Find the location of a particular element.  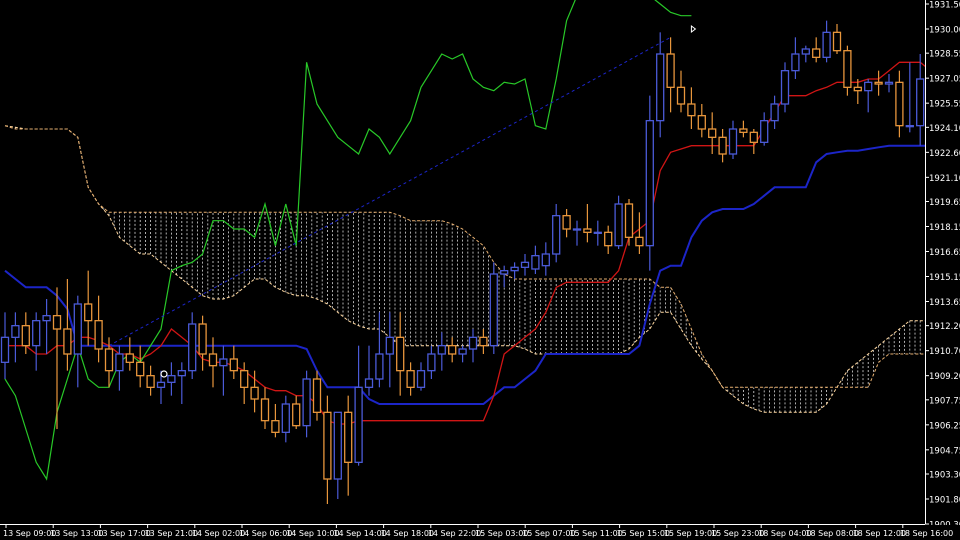

price-tick-label: 1909.20 is located at coordinates (944, 377).